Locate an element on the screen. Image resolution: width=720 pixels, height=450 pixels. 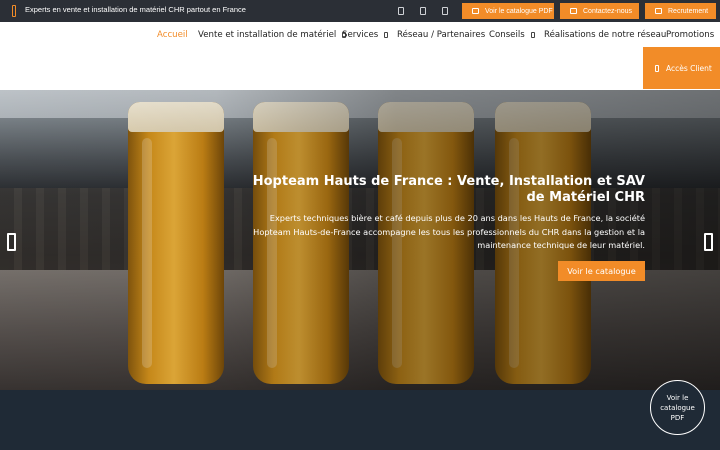
lock-icon is located at coordinates (657, 68).